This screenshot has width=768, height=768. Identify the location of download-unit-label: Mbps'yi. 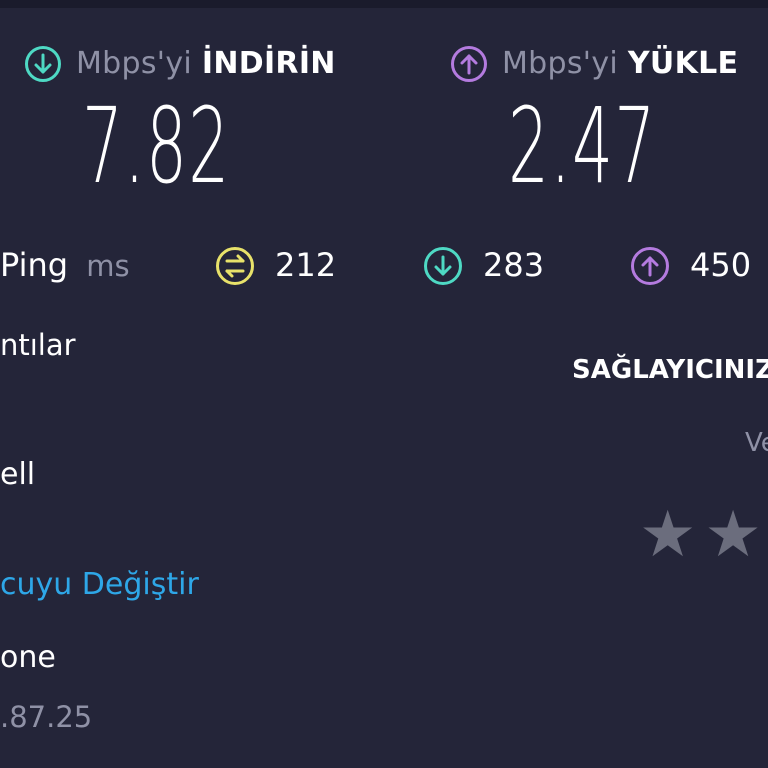
(134, 63).